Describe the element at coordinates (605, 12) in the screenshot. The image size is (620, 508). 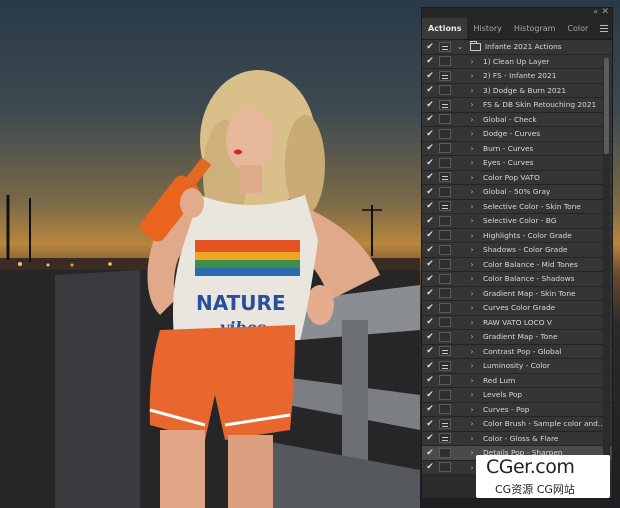
I see `close-panel-icon: ✕` at that location.